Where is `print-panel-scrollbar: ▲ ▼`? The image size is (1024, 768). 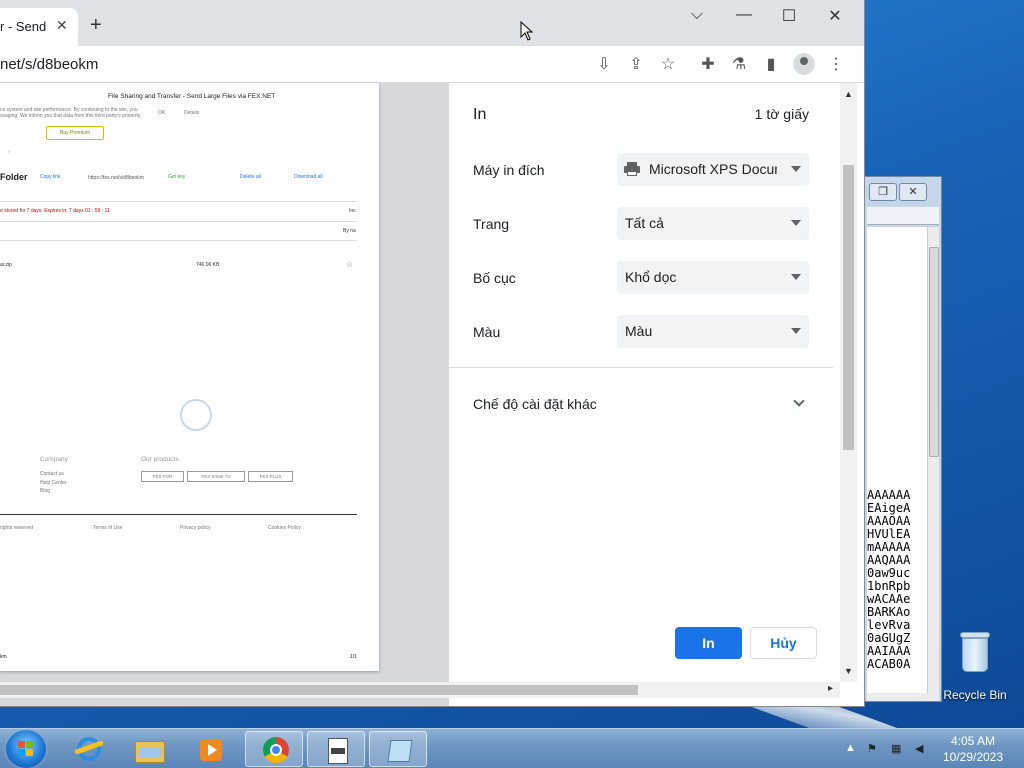 print-panel-scrollbar: ▲ ▼ is located at coordinates (848, 382).